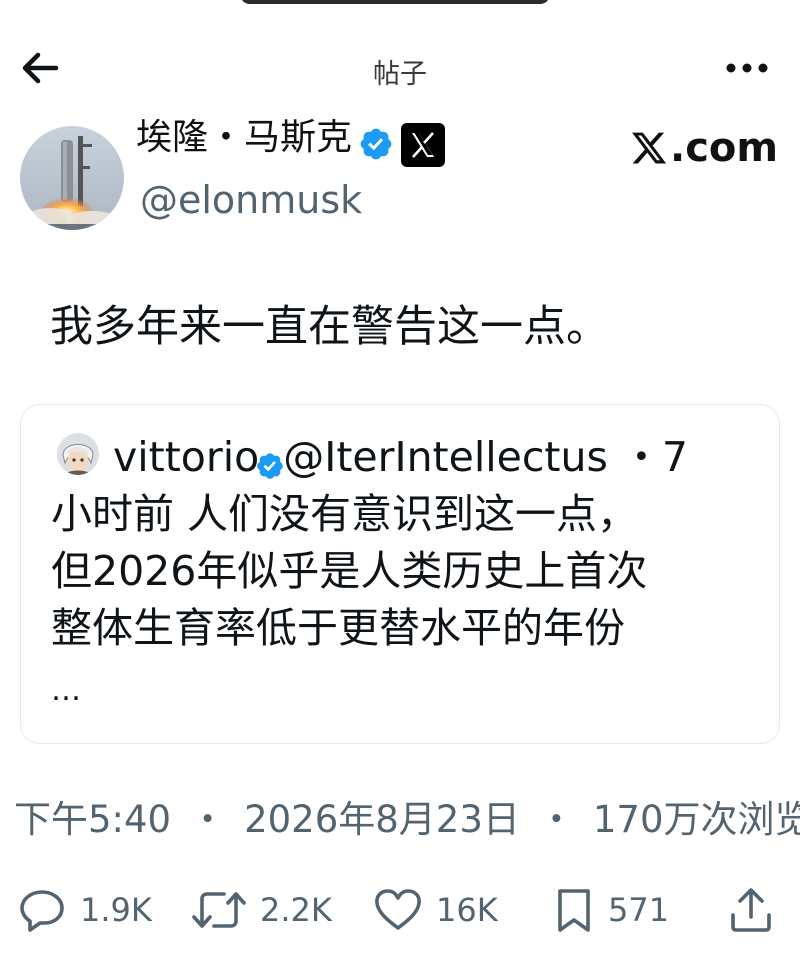 This screenshot has width=800, height=967. I want to click on author-avatar, so click(72, 178).